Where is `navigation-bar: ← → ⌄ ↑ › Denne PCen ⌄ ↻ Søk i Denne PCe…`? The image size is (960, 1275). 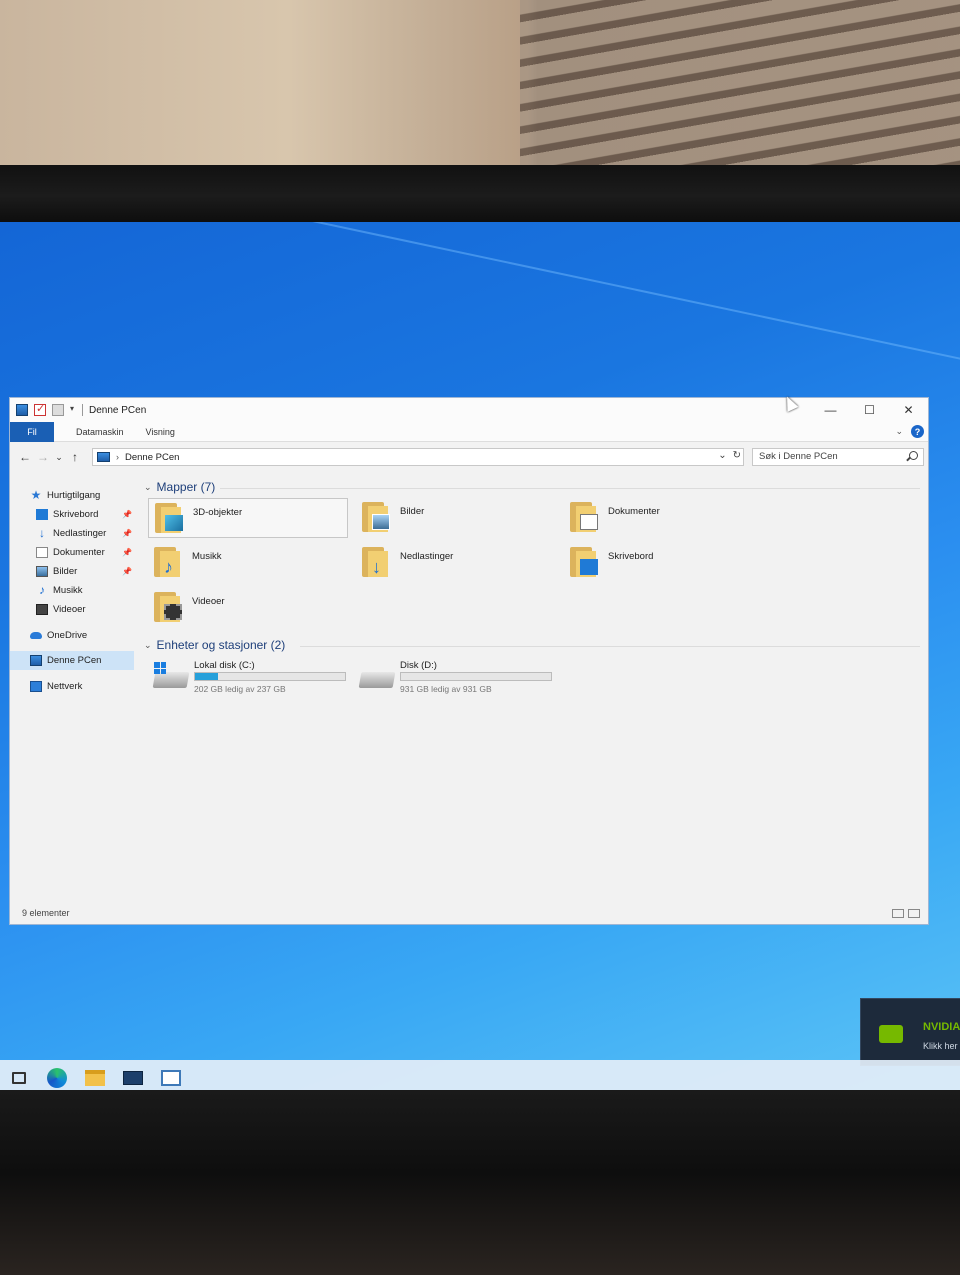 navigation-bar: ← → ⌄ ↑ › Denne PCen ⌄ ↻ Søk i Denne PCe… is located at coordinates (469, 457).